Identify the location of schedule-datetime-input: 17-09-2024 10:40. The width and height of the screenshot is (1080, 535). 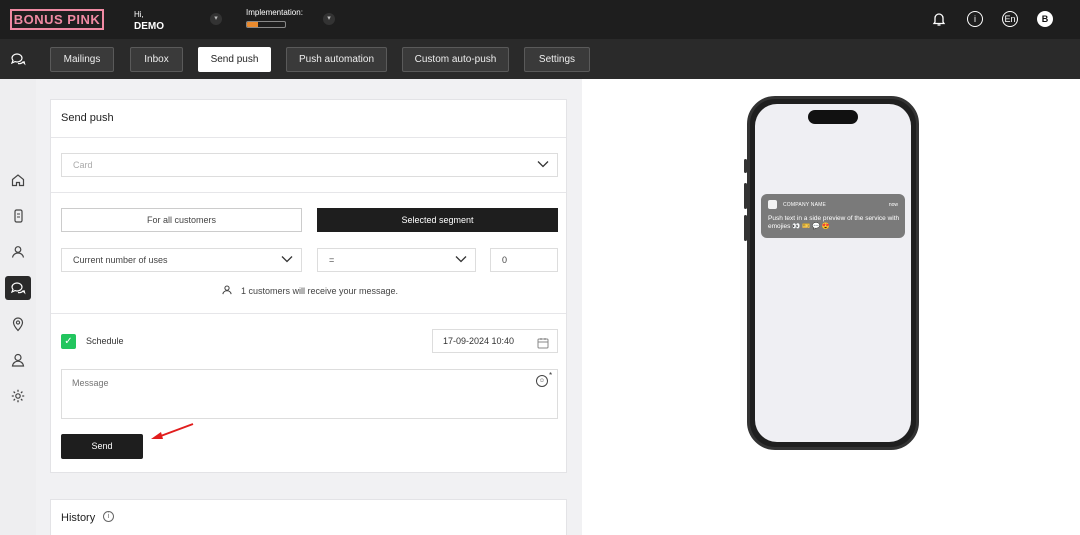
(495, 341).